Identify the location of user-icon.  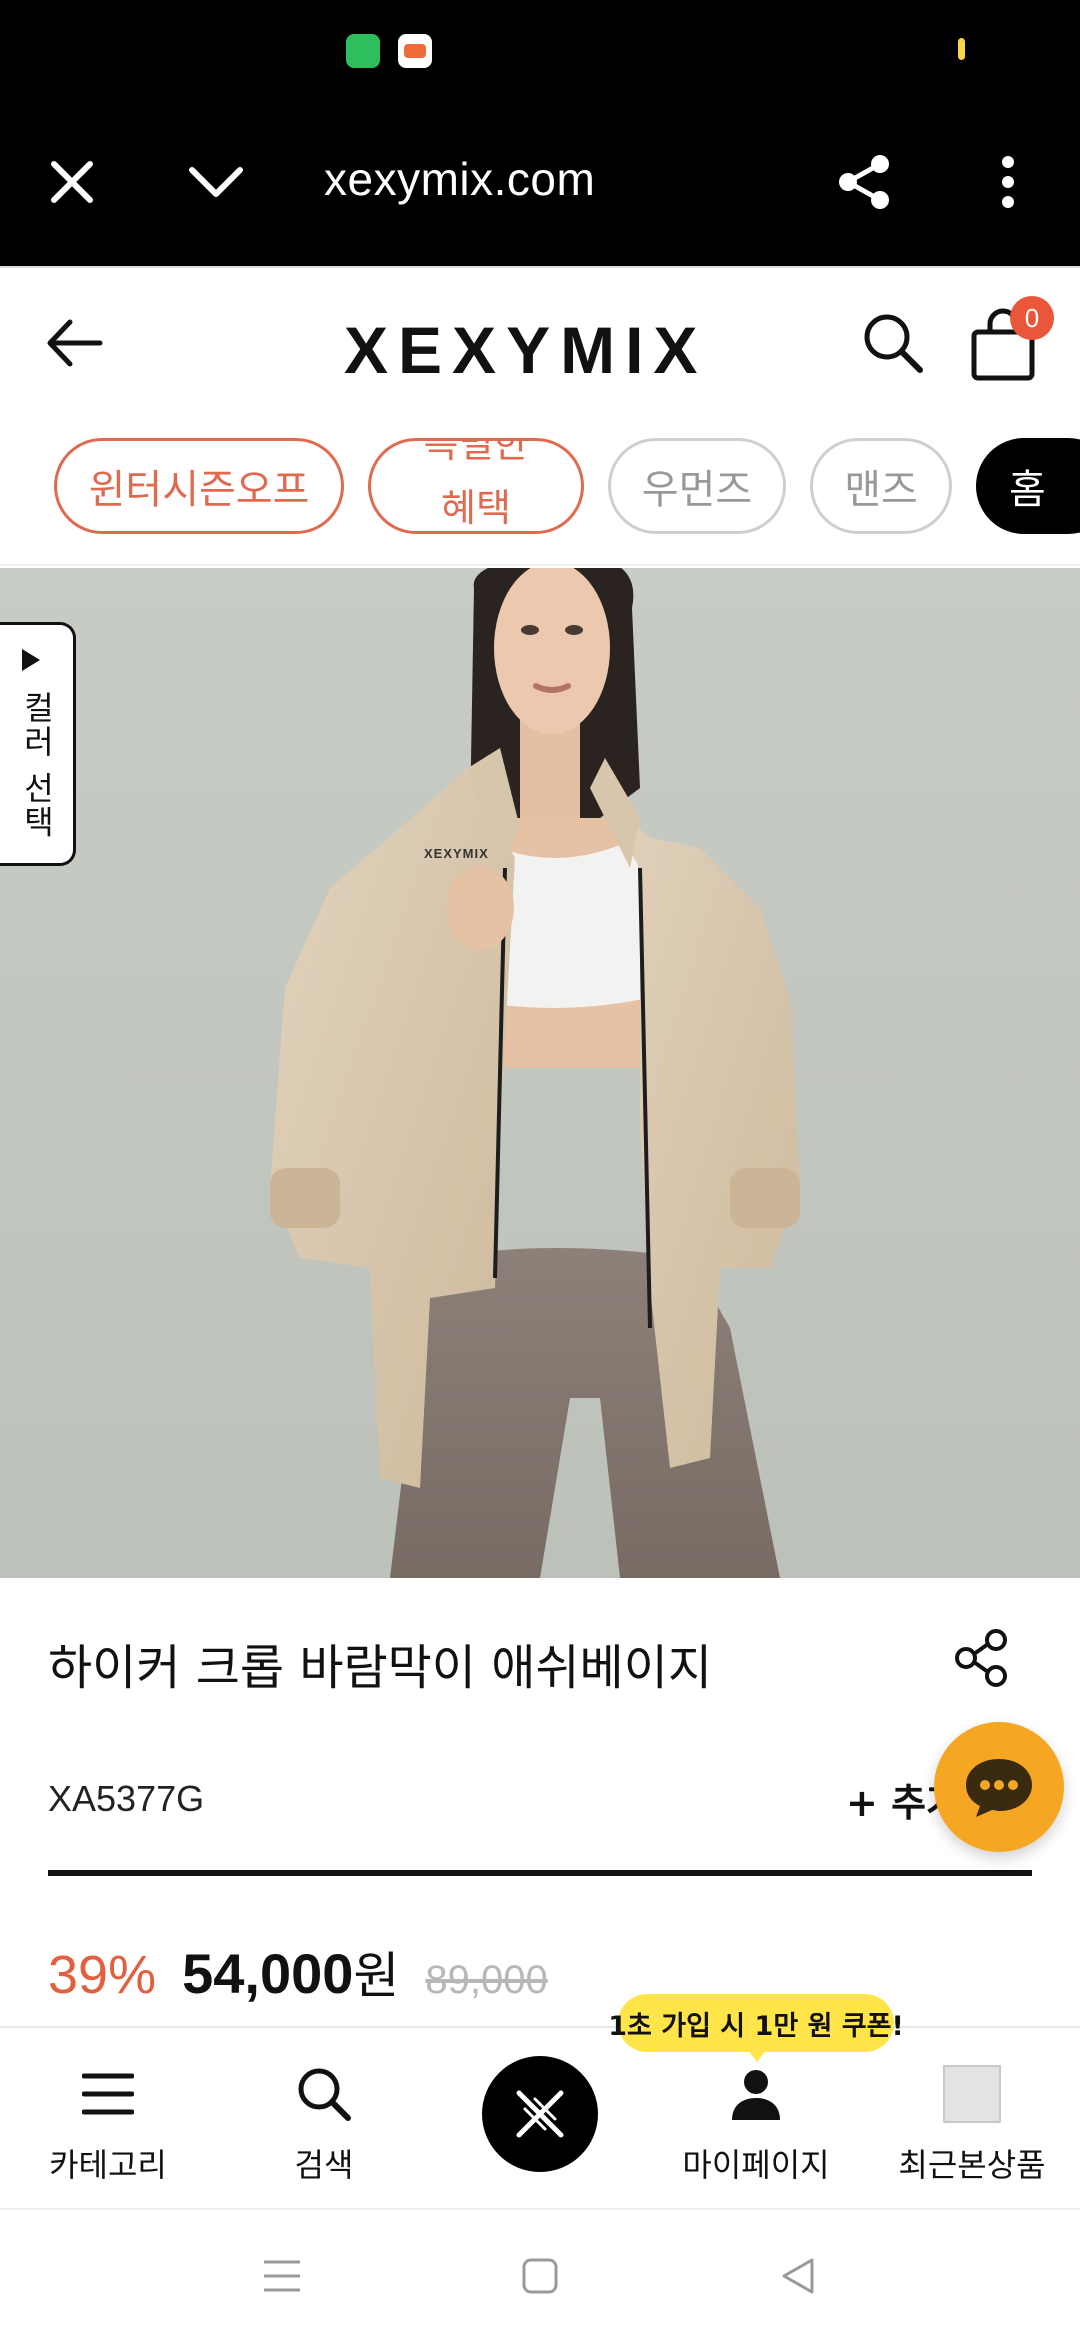
(756, 2094).